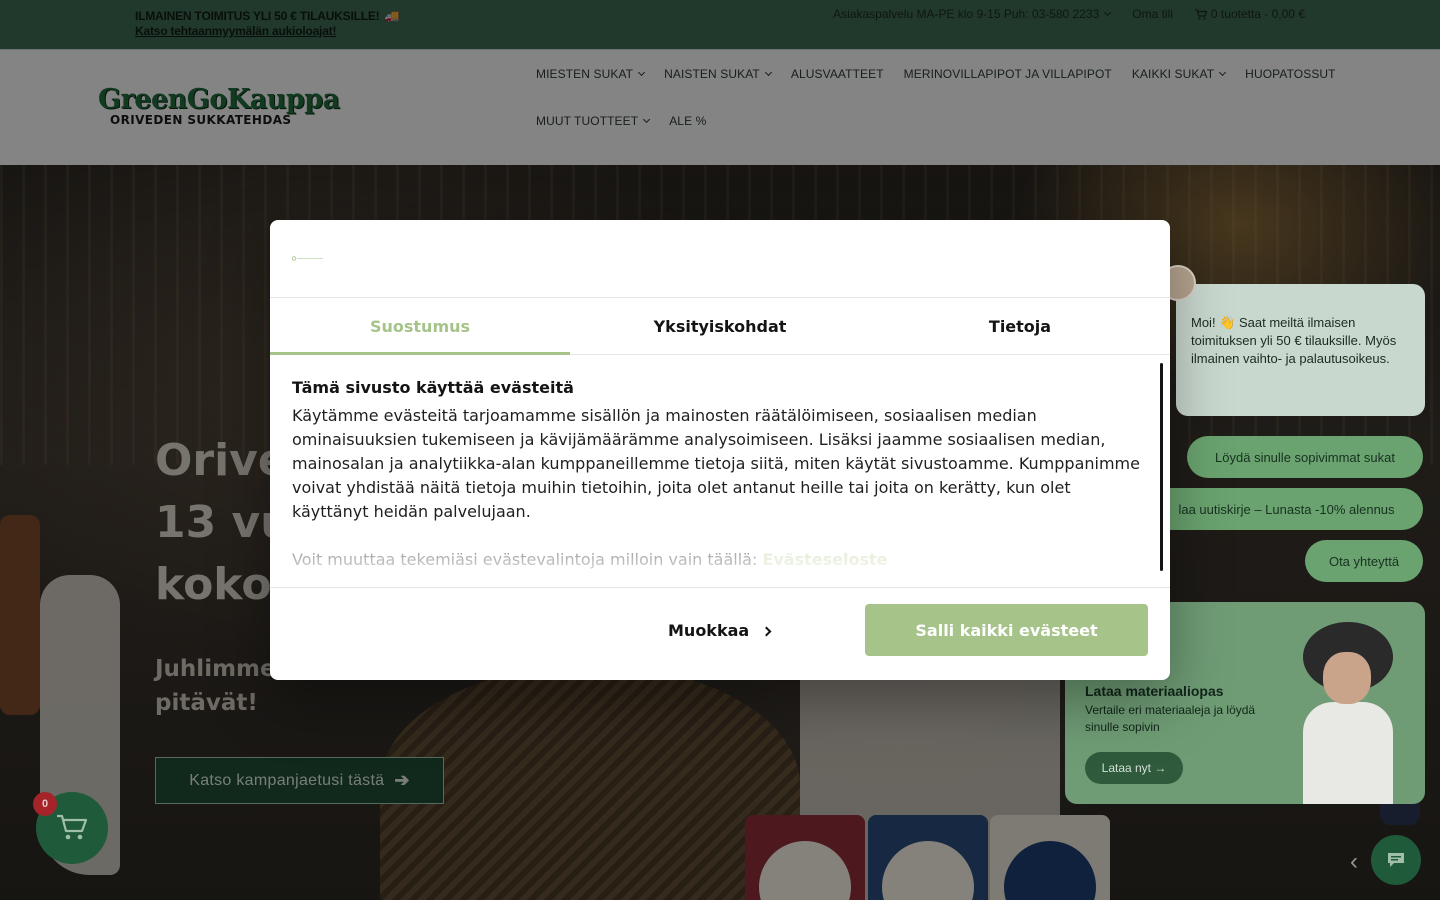 This screenshot has width=1440, height=900. I want to click on chat-quick-reply-contact: Ota yhteyttä, so click(1364, 561).